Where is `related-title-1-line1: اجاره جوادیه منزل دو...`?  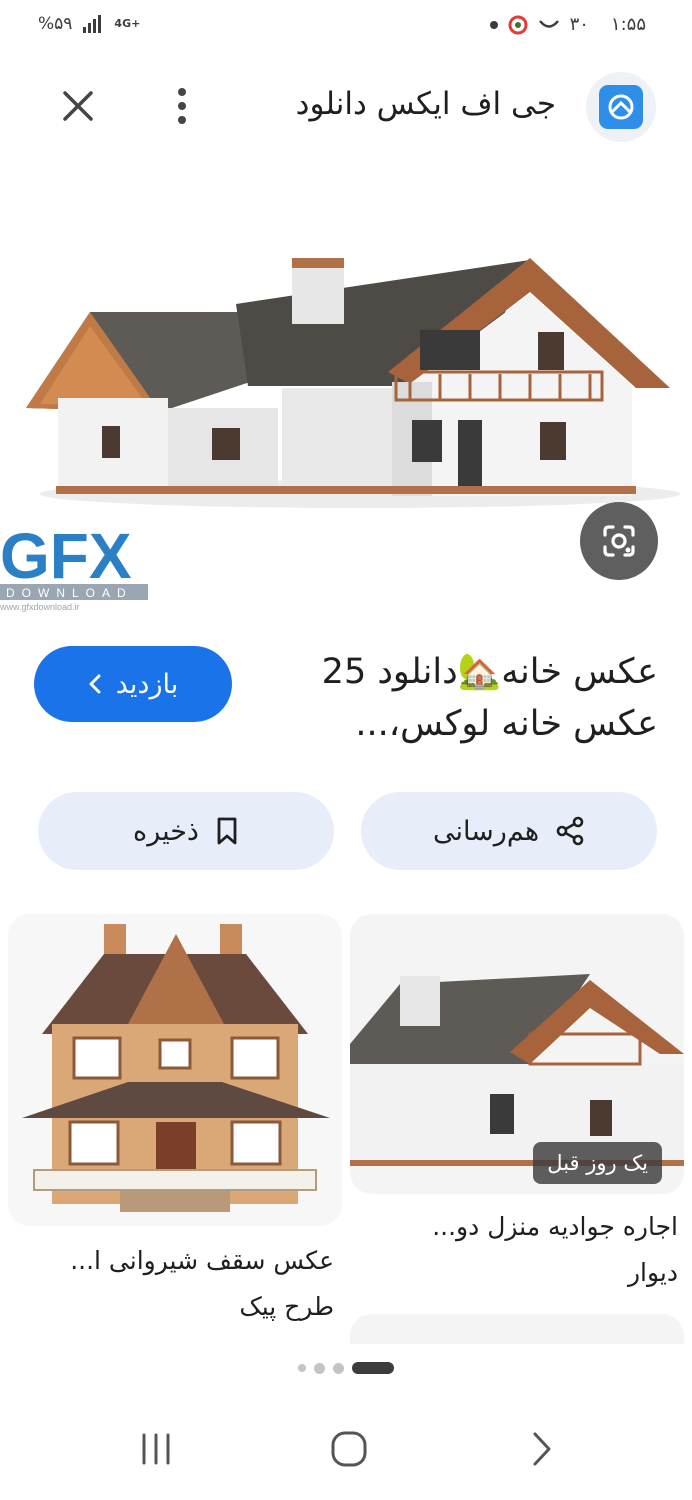
related-title-1-line1: اجاره جوادیه منزل دو... is located at coordinates (555, 1226).